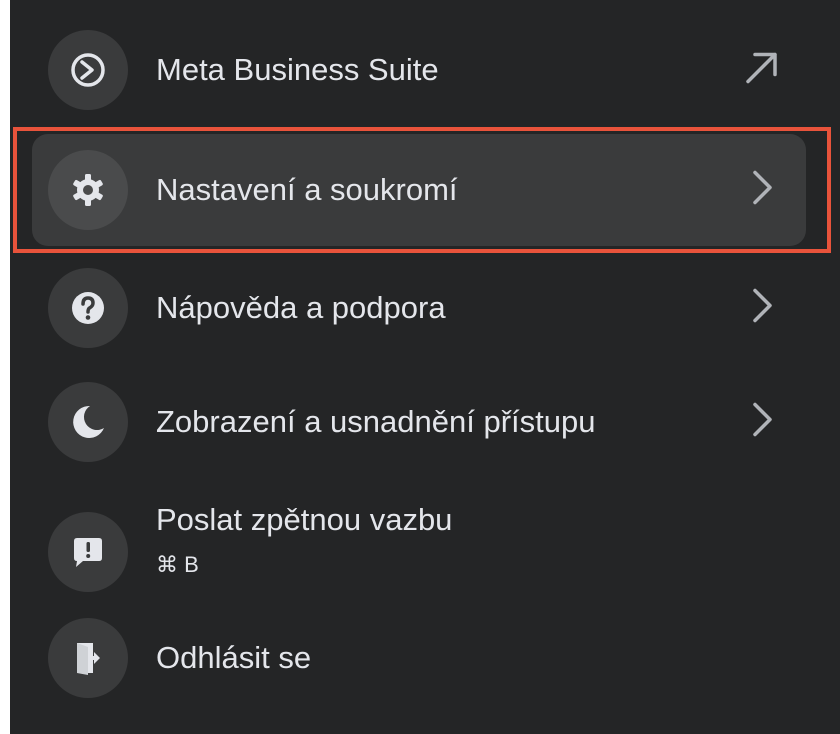 The width and height of the screenshot is (840, 734). I want to click on menu-item-label: Zobrazení a usnadnění přístupu, so click(376, 421).